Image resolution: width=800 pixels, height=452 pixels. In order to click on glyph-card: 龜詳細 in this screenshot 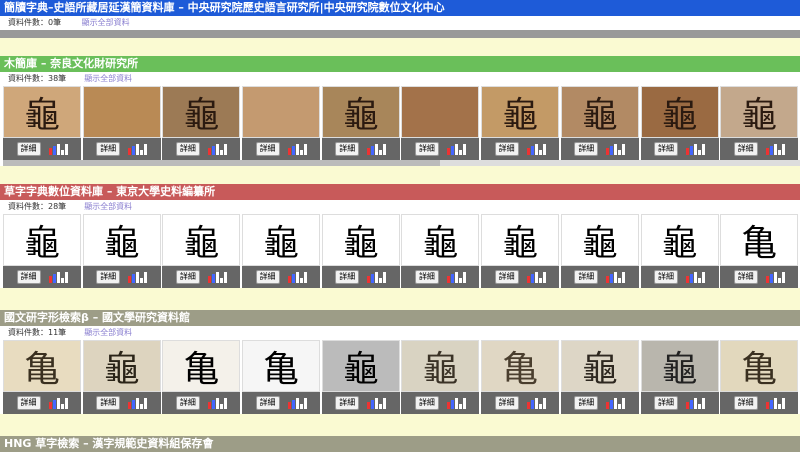, I will do `click(520, 123)`.